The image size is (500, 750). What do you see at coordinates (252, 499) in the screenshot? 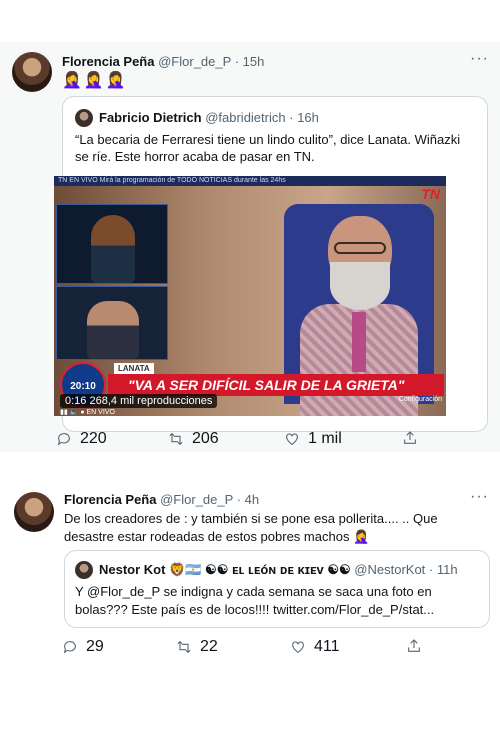
I see `timestamp: 4h` at bounding box center [252, 499].